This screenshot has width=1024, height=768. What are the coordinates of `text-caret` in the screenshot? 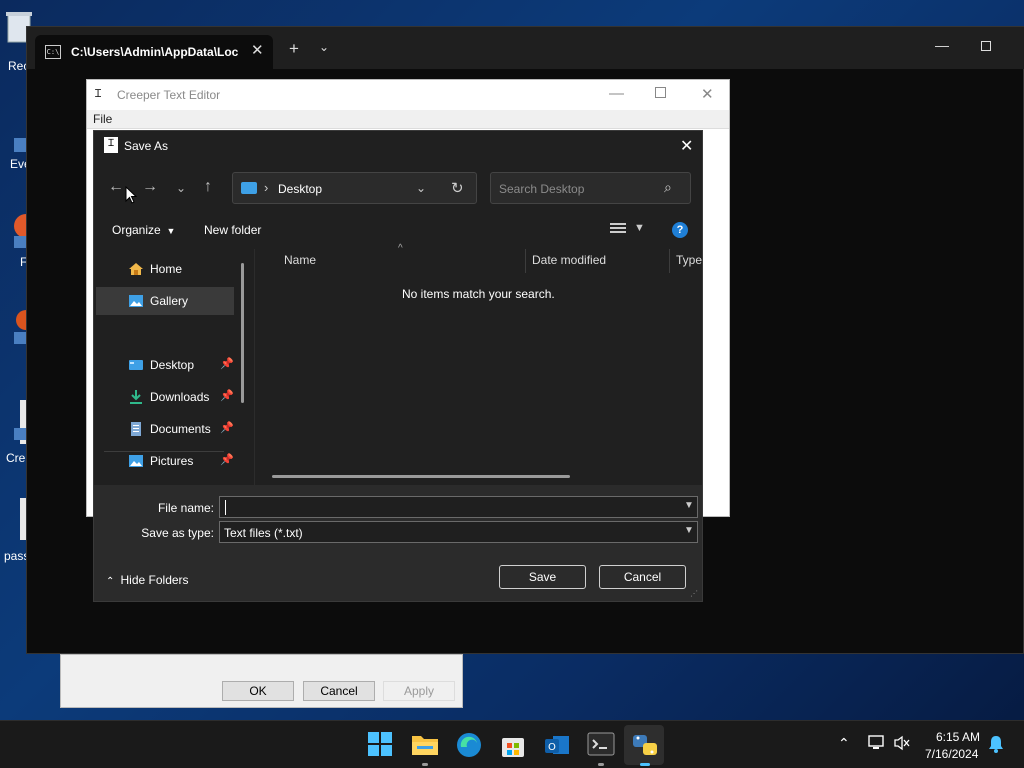 It's located at (225, 507).